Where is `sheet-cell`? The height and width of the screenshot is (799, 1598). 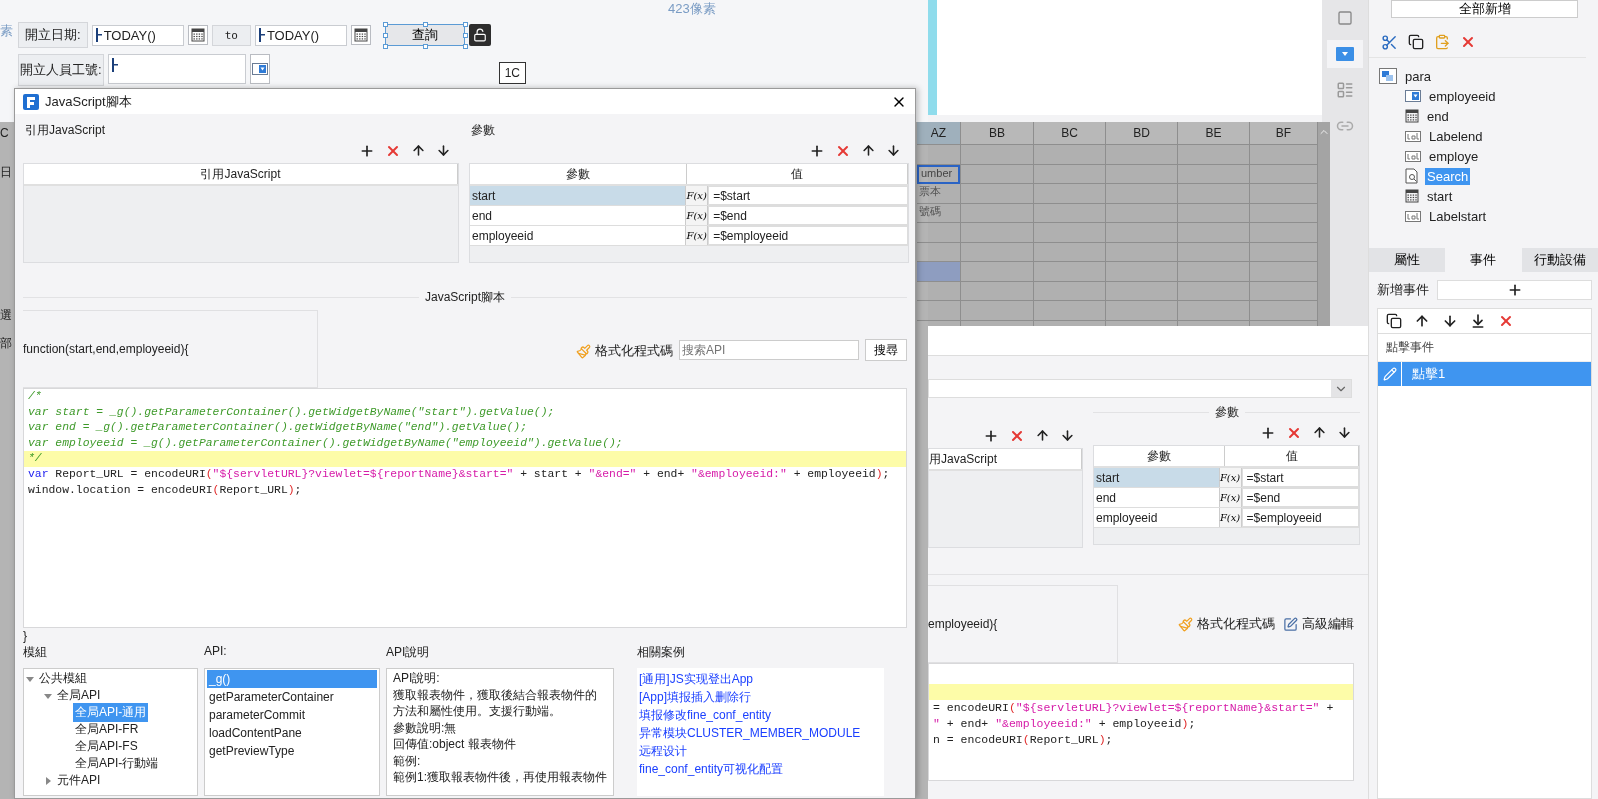 sheet-cell is located at coordinates (938, 272).